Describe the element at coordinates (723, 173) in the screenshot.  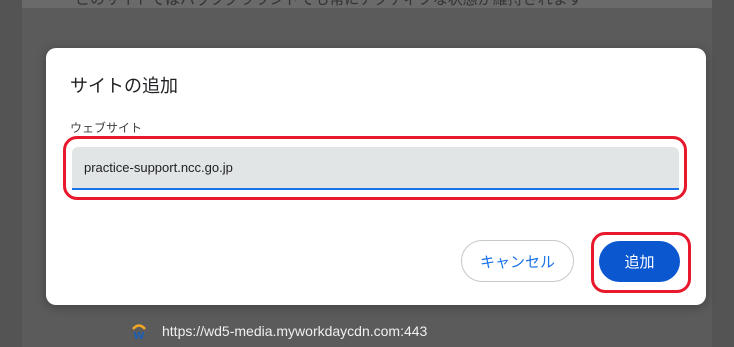
I see `right-backdrop` at that location.